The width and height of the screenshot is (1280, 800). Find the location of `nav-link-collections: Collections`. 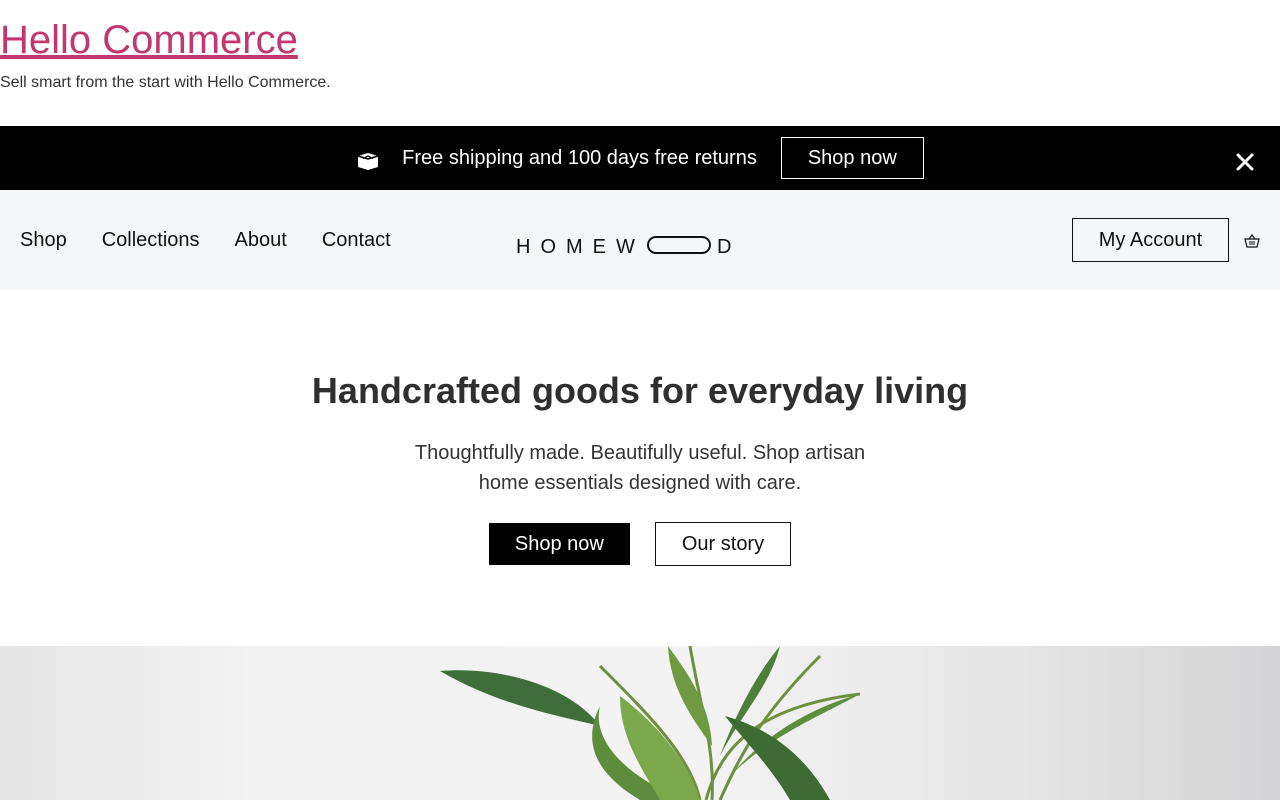

nav-link-collections: Collections is located at coordinates (151, 240).